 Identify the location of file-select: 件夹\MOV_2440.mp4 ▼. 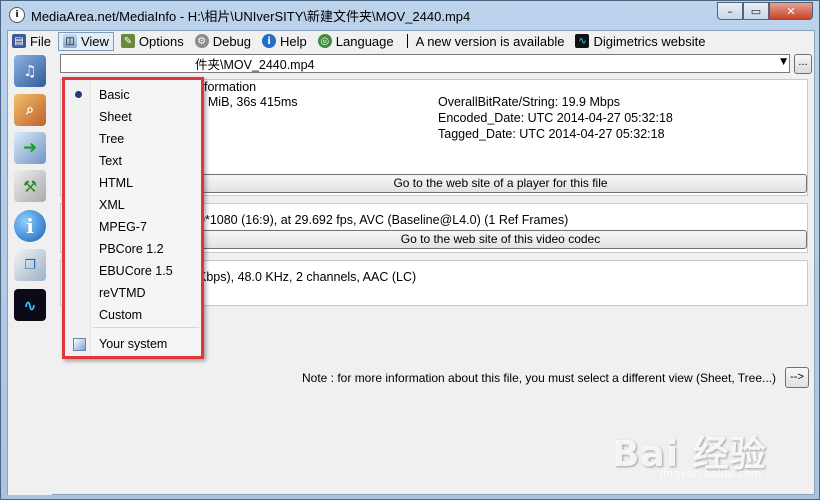
(425, 63).